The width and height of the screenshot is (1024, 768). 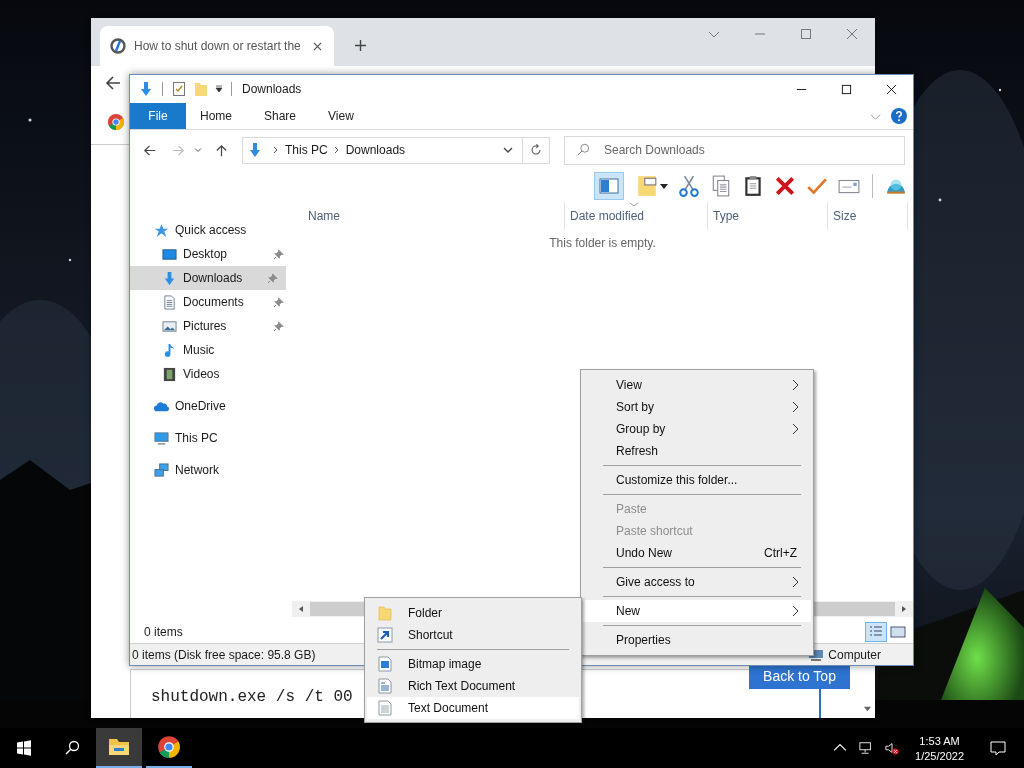 I want to click on refresh-icon, so click(x=536, y=150).